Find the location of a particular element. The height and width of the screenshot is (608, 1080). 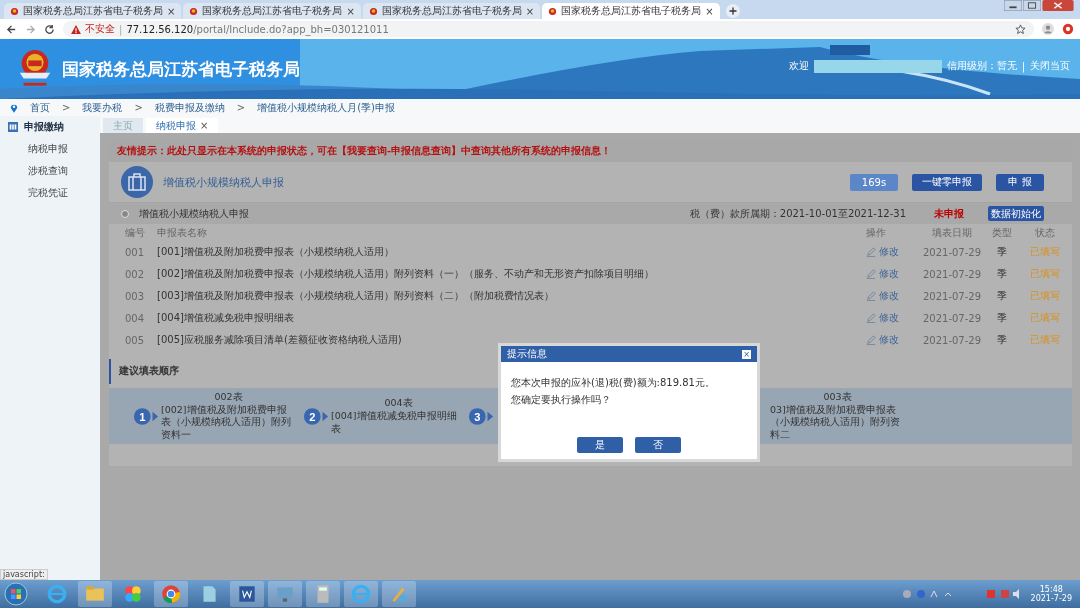

site-title: 国家税务总局江苏省电子税务局 is located at coordinates (181, 69).